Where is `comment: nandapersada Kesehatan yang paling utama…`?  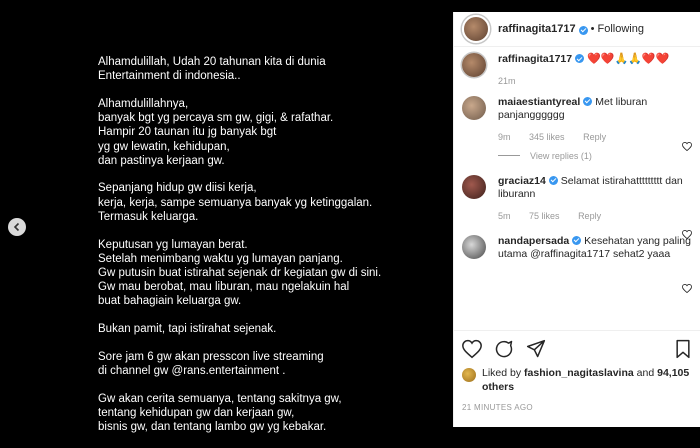
comment: nandapersada Kesehatan yang paling utama… is located at coordinates (577, 264).